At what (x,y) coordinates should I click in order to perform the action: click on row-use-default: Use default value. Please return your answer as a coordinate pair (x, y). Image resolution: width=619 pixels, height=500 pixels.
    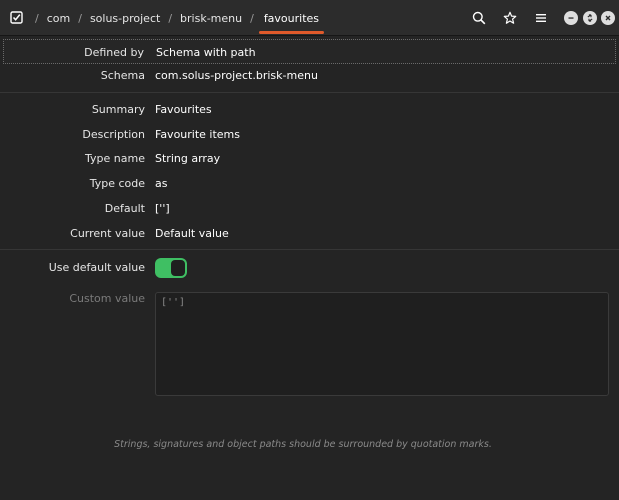
    Looking at the image, I should click on (309, 267).